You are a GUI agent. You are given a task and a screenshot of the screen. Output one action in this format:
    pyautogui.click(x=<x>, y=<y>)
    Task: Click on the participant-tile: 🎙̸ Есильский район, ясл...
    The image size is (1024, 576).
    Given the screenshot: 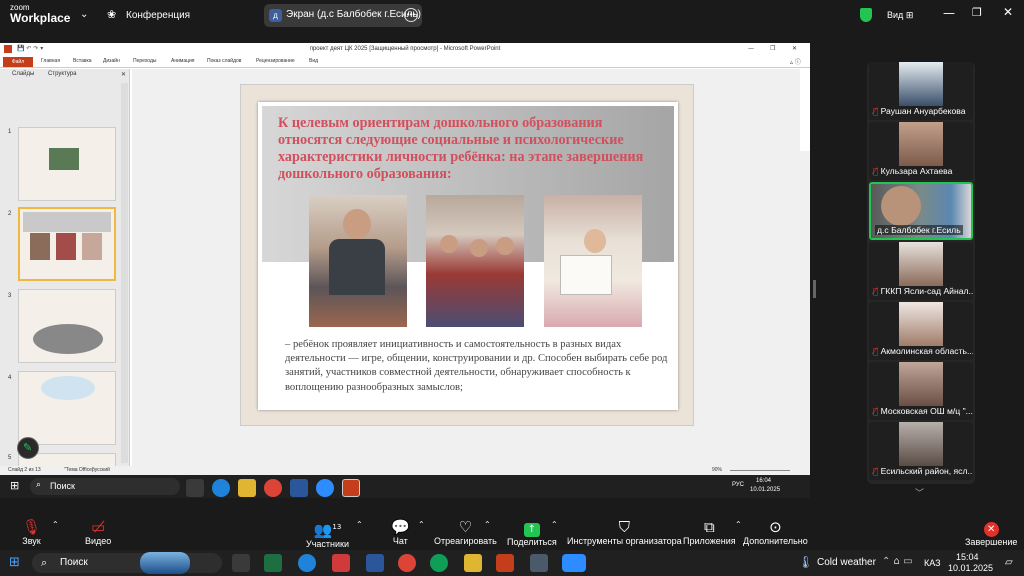 What is the action you would take?
    pyautogui.click(x=921, y=451)
    